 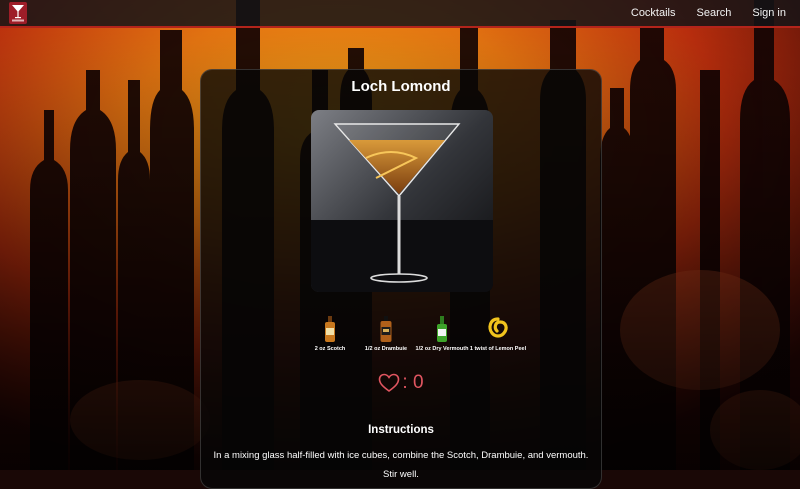 I want to click on nav-link-cocktails: Cocktails, so click(x=653, y=13).